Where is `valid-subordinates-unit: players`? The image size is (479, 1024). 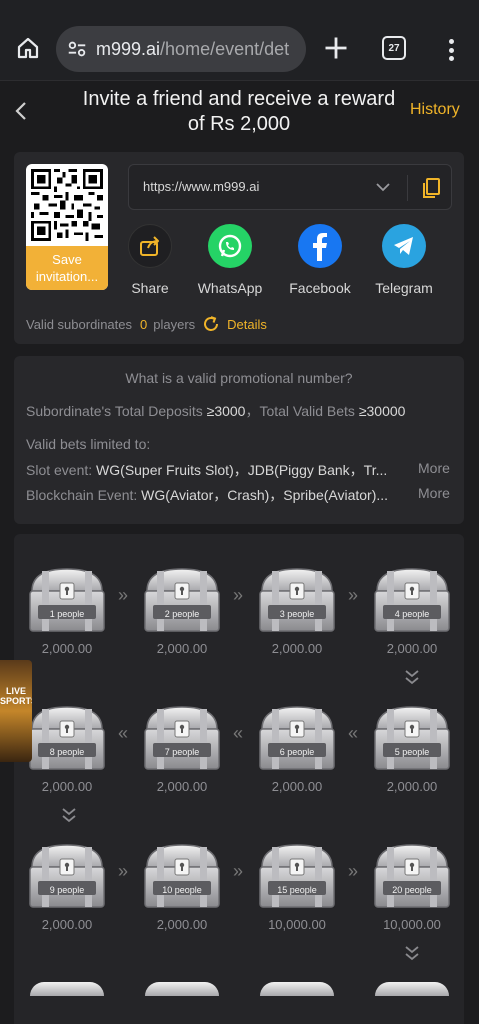
valid-subordinates-unit: players is located at coordinates (174, 324).